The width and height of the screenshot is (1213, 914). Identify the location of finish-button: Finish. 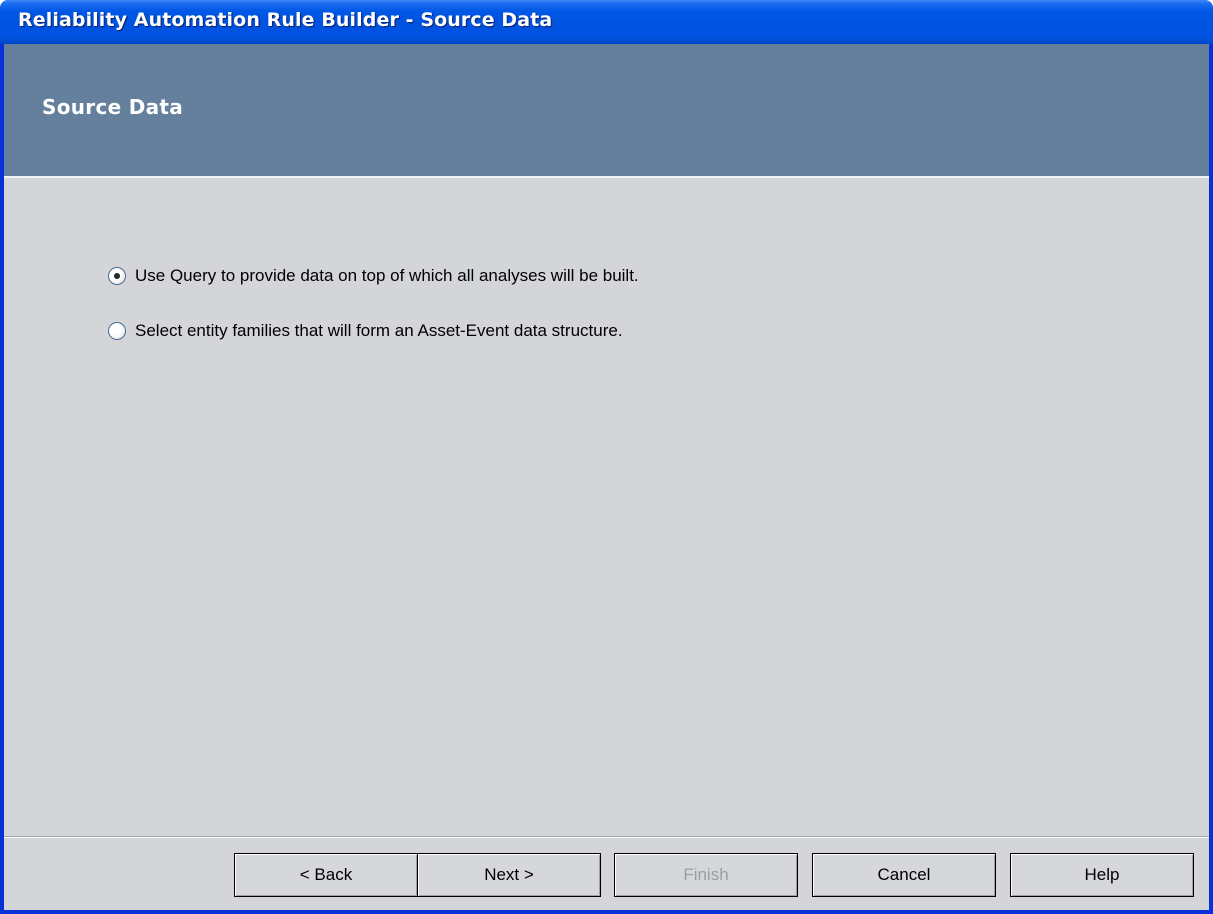
(706, 875).